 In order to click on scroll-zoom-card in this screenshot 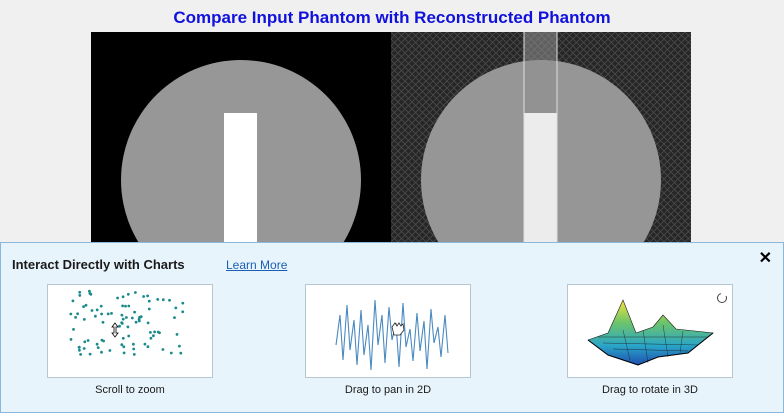, I will do `click(130, 331)`.